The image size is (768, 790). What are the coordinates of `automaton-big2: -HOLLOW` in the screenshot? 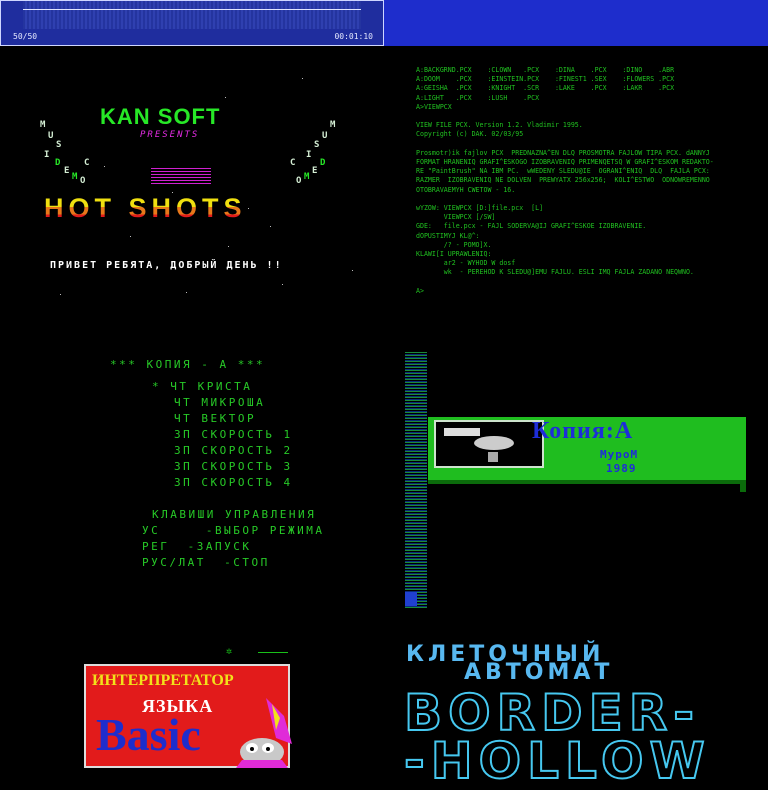 It's located at (557, 761).